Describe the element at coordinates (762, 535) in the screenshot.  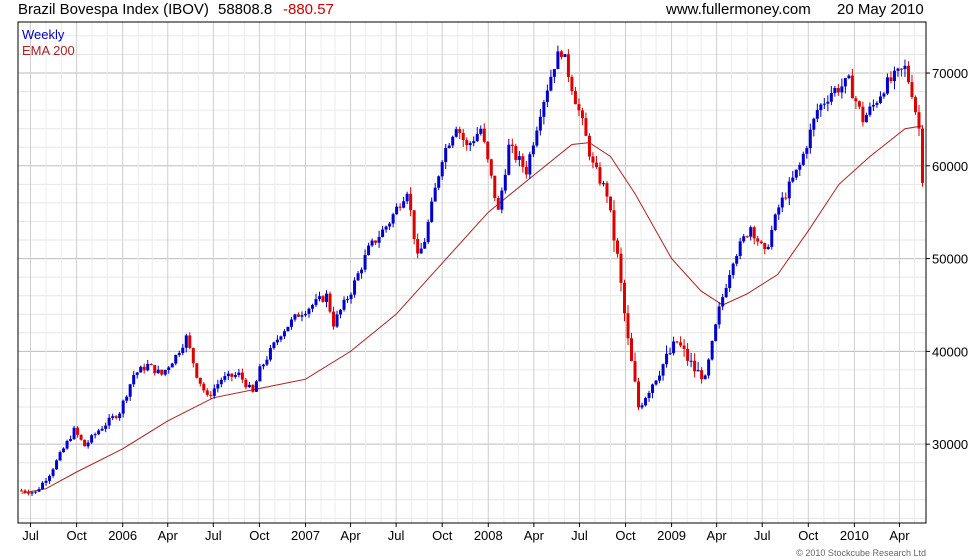
I see `x-tick-label: Jul` at that location.